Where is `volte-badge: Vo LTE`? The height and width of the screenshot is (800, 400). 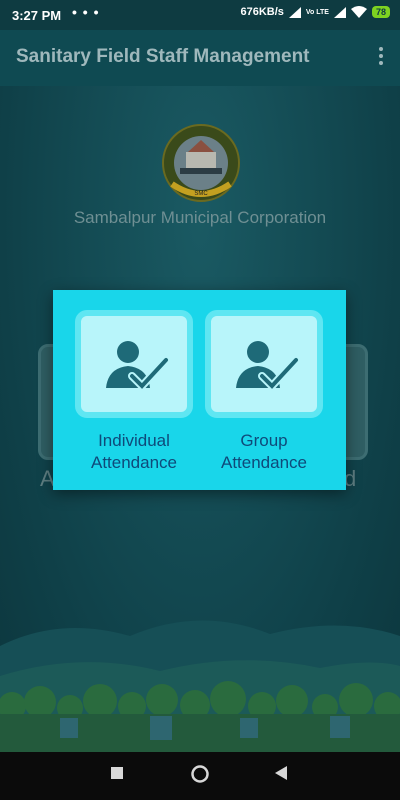 volte-badge: Vo LTE is located at coordinates (317, 12).